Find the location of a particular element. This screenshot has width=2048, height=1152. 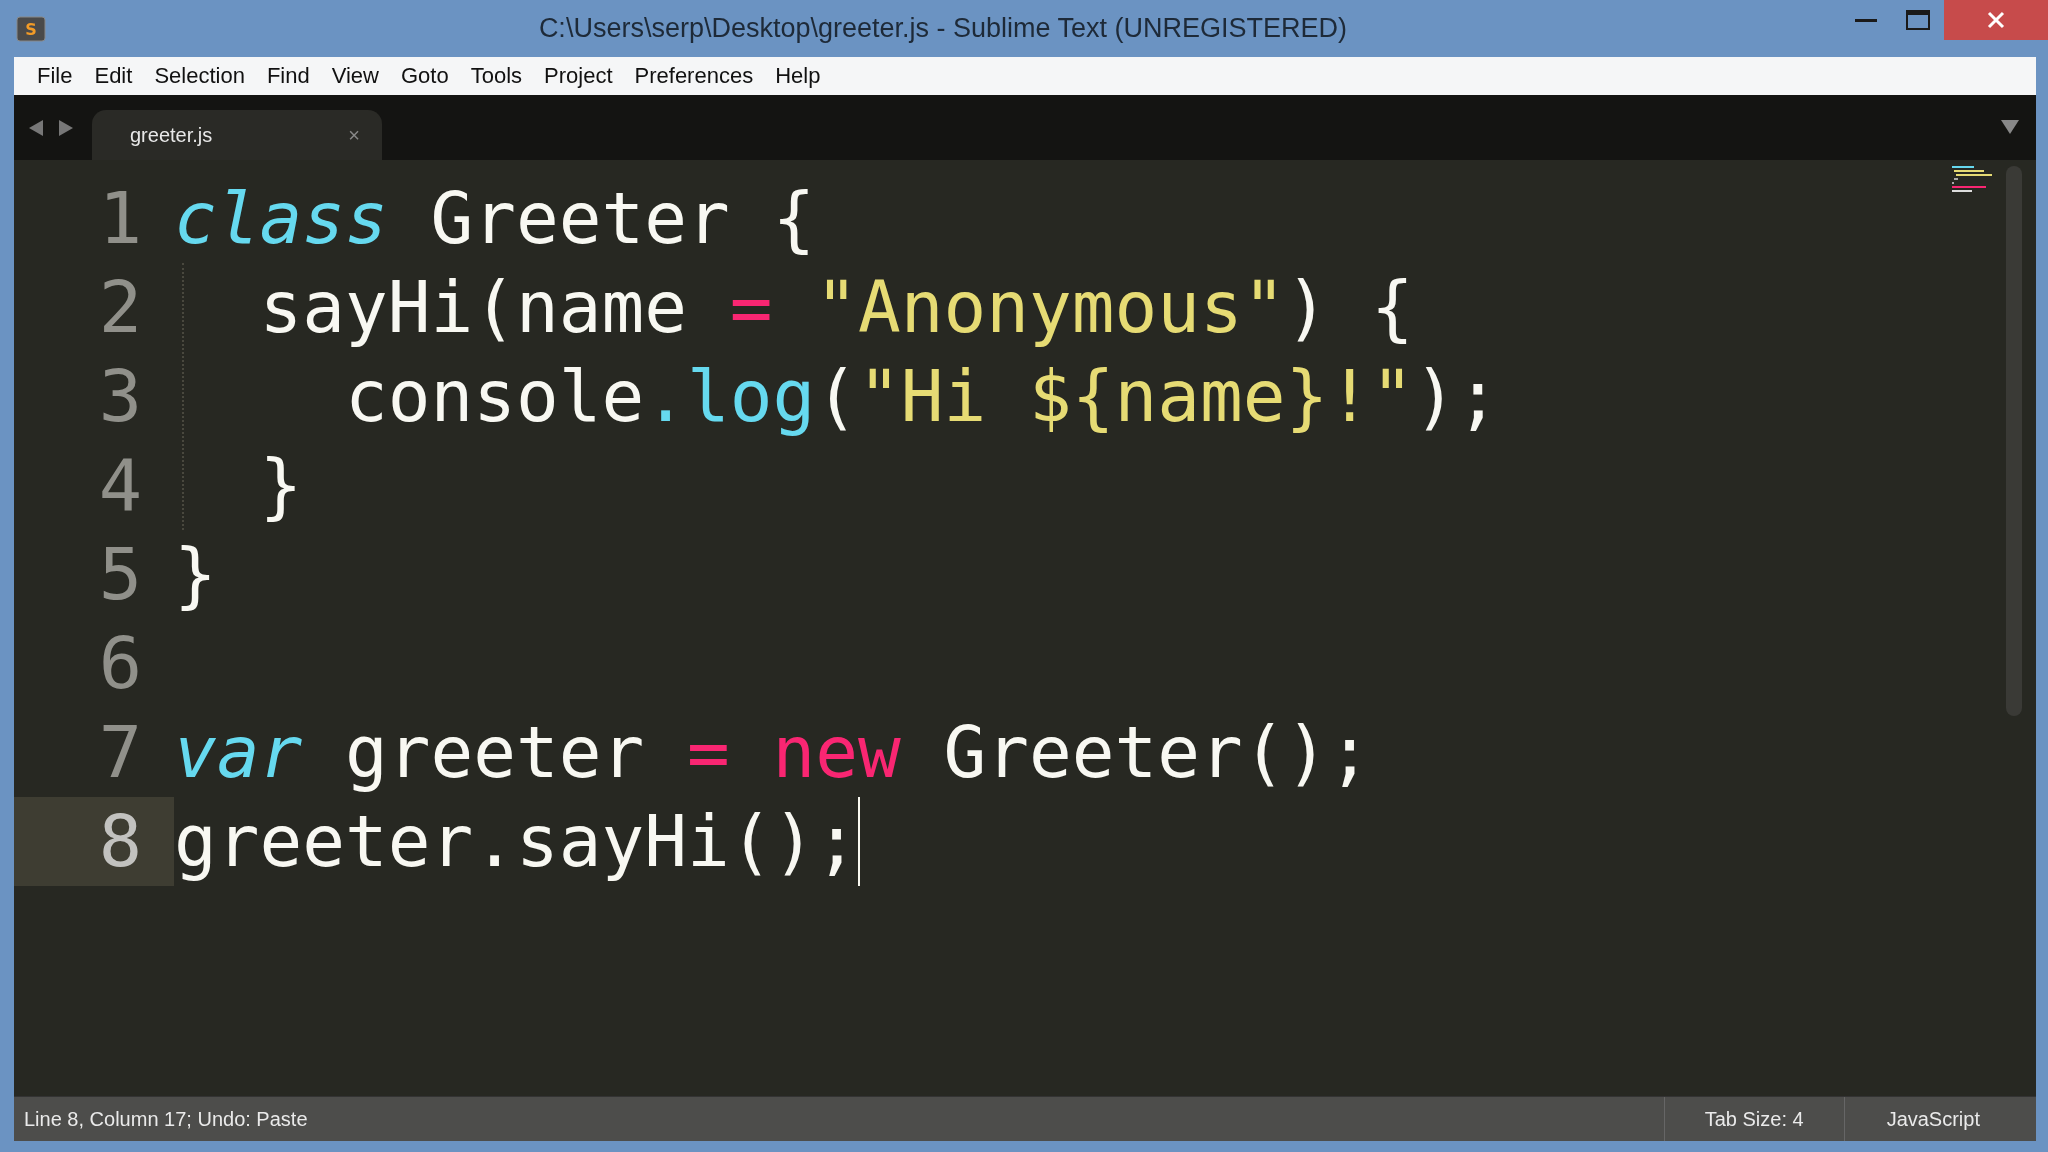

tab-label: greeter.js is located at coordinates (171, 135).